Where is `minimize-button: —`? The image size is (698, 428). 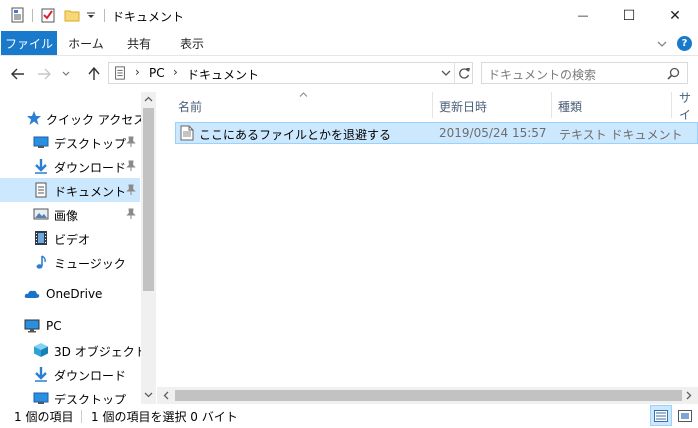 minimize-button: — is located at coordinates (583, 15).